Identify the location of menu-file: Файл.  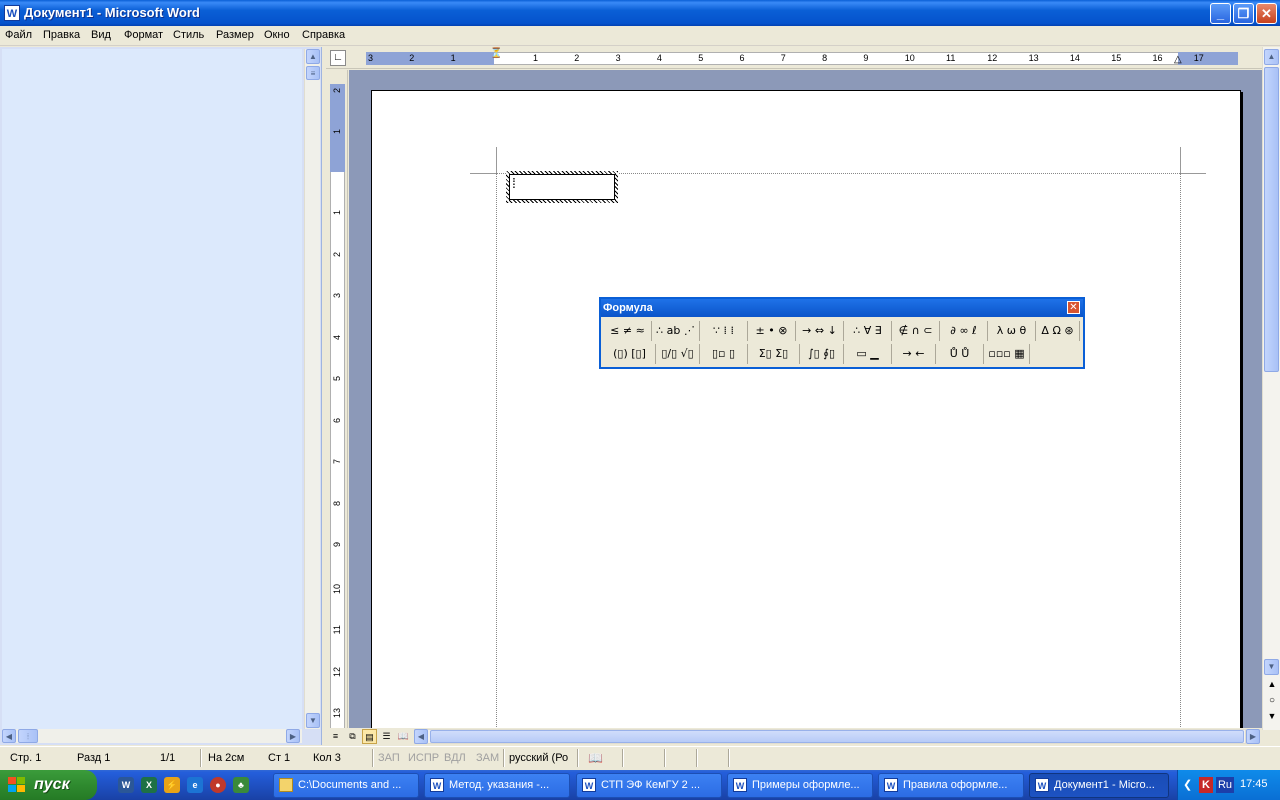
(18, 35).